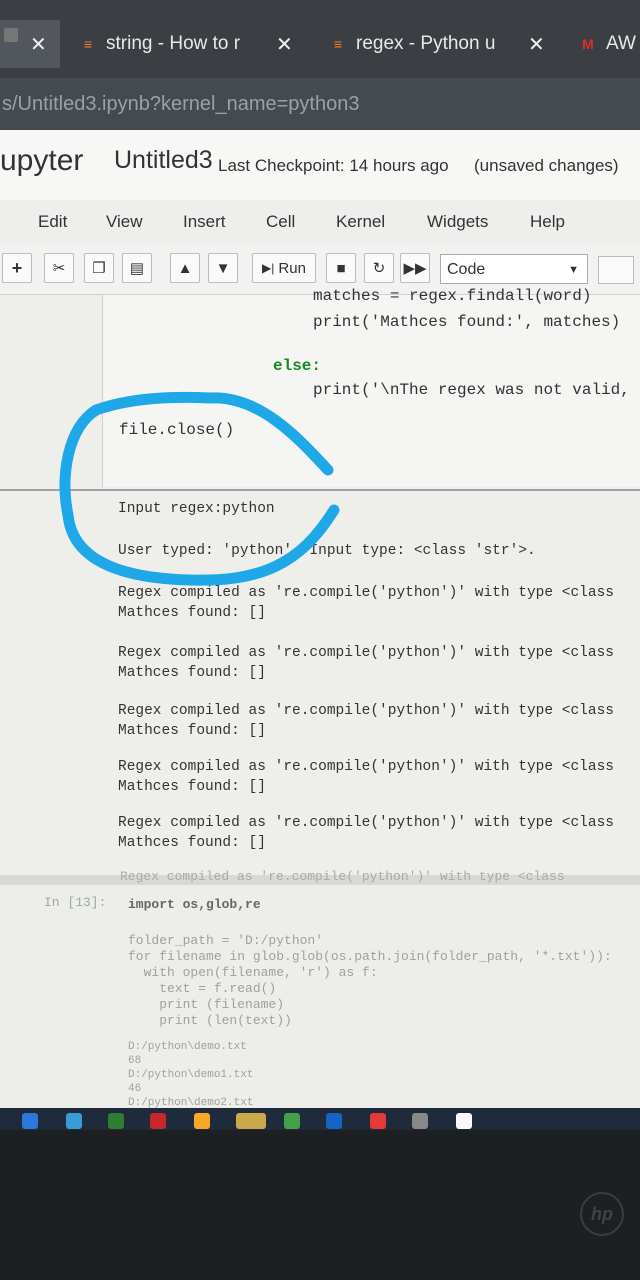  What do you see at coordinates (206, 1004) in the screenshot?
I see `code-line: print (filename)` at bounding box center [206, 1004].